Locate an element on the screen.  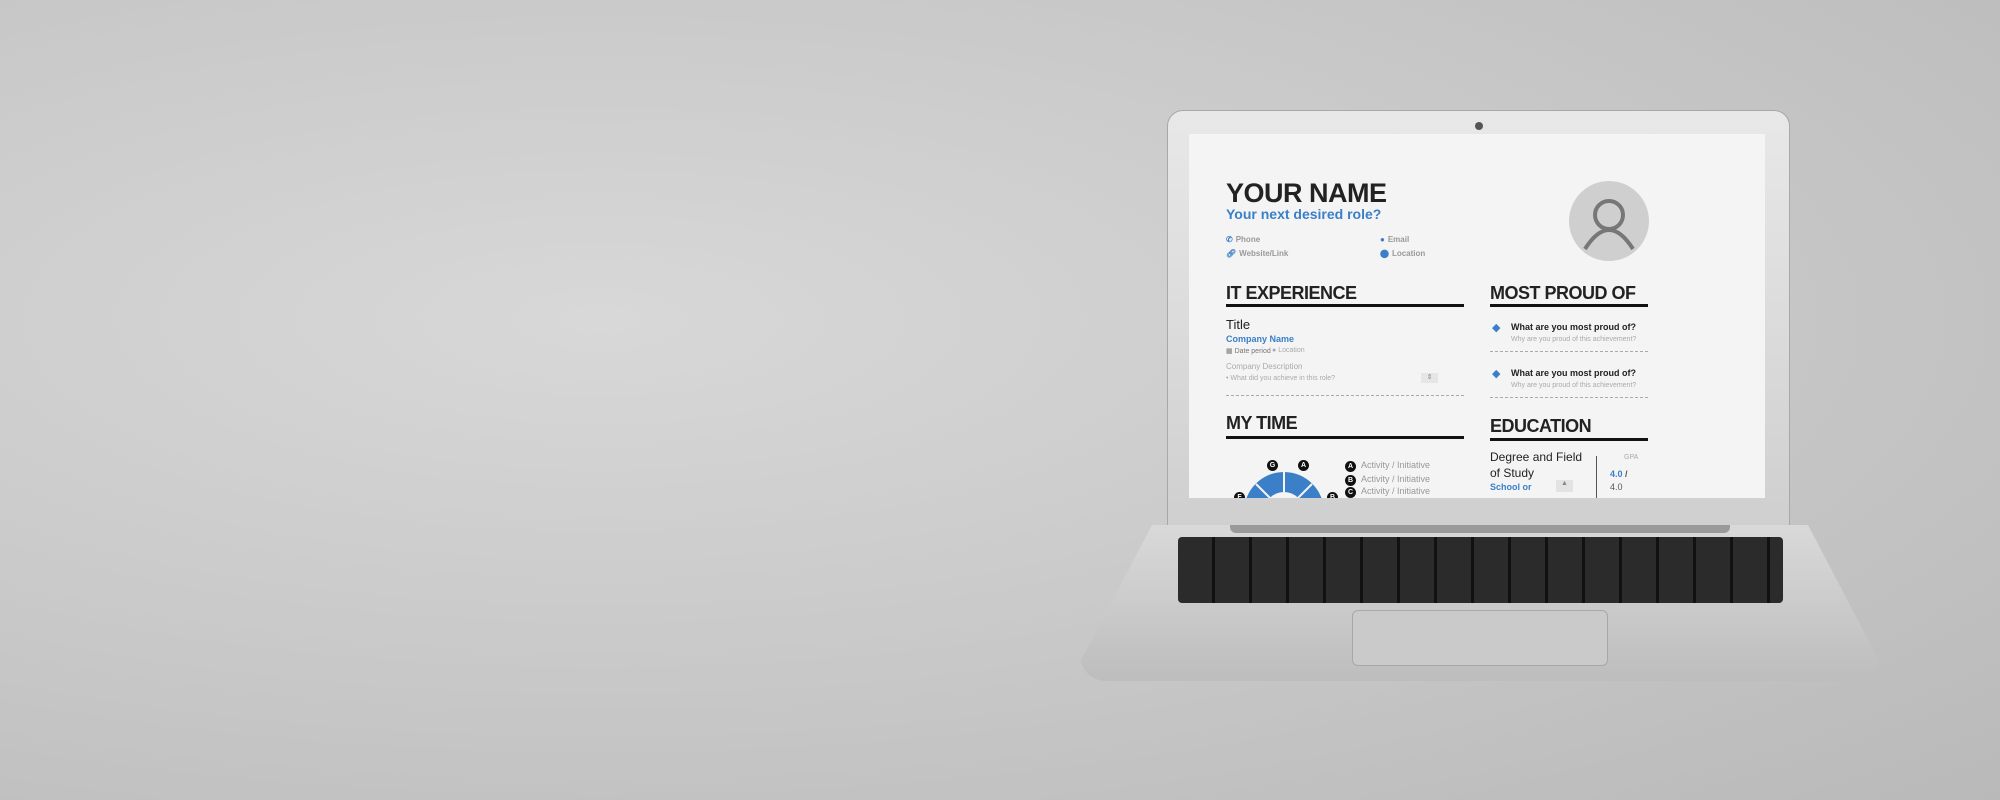
laptop-hinge is located at coordinates (1480, 529).